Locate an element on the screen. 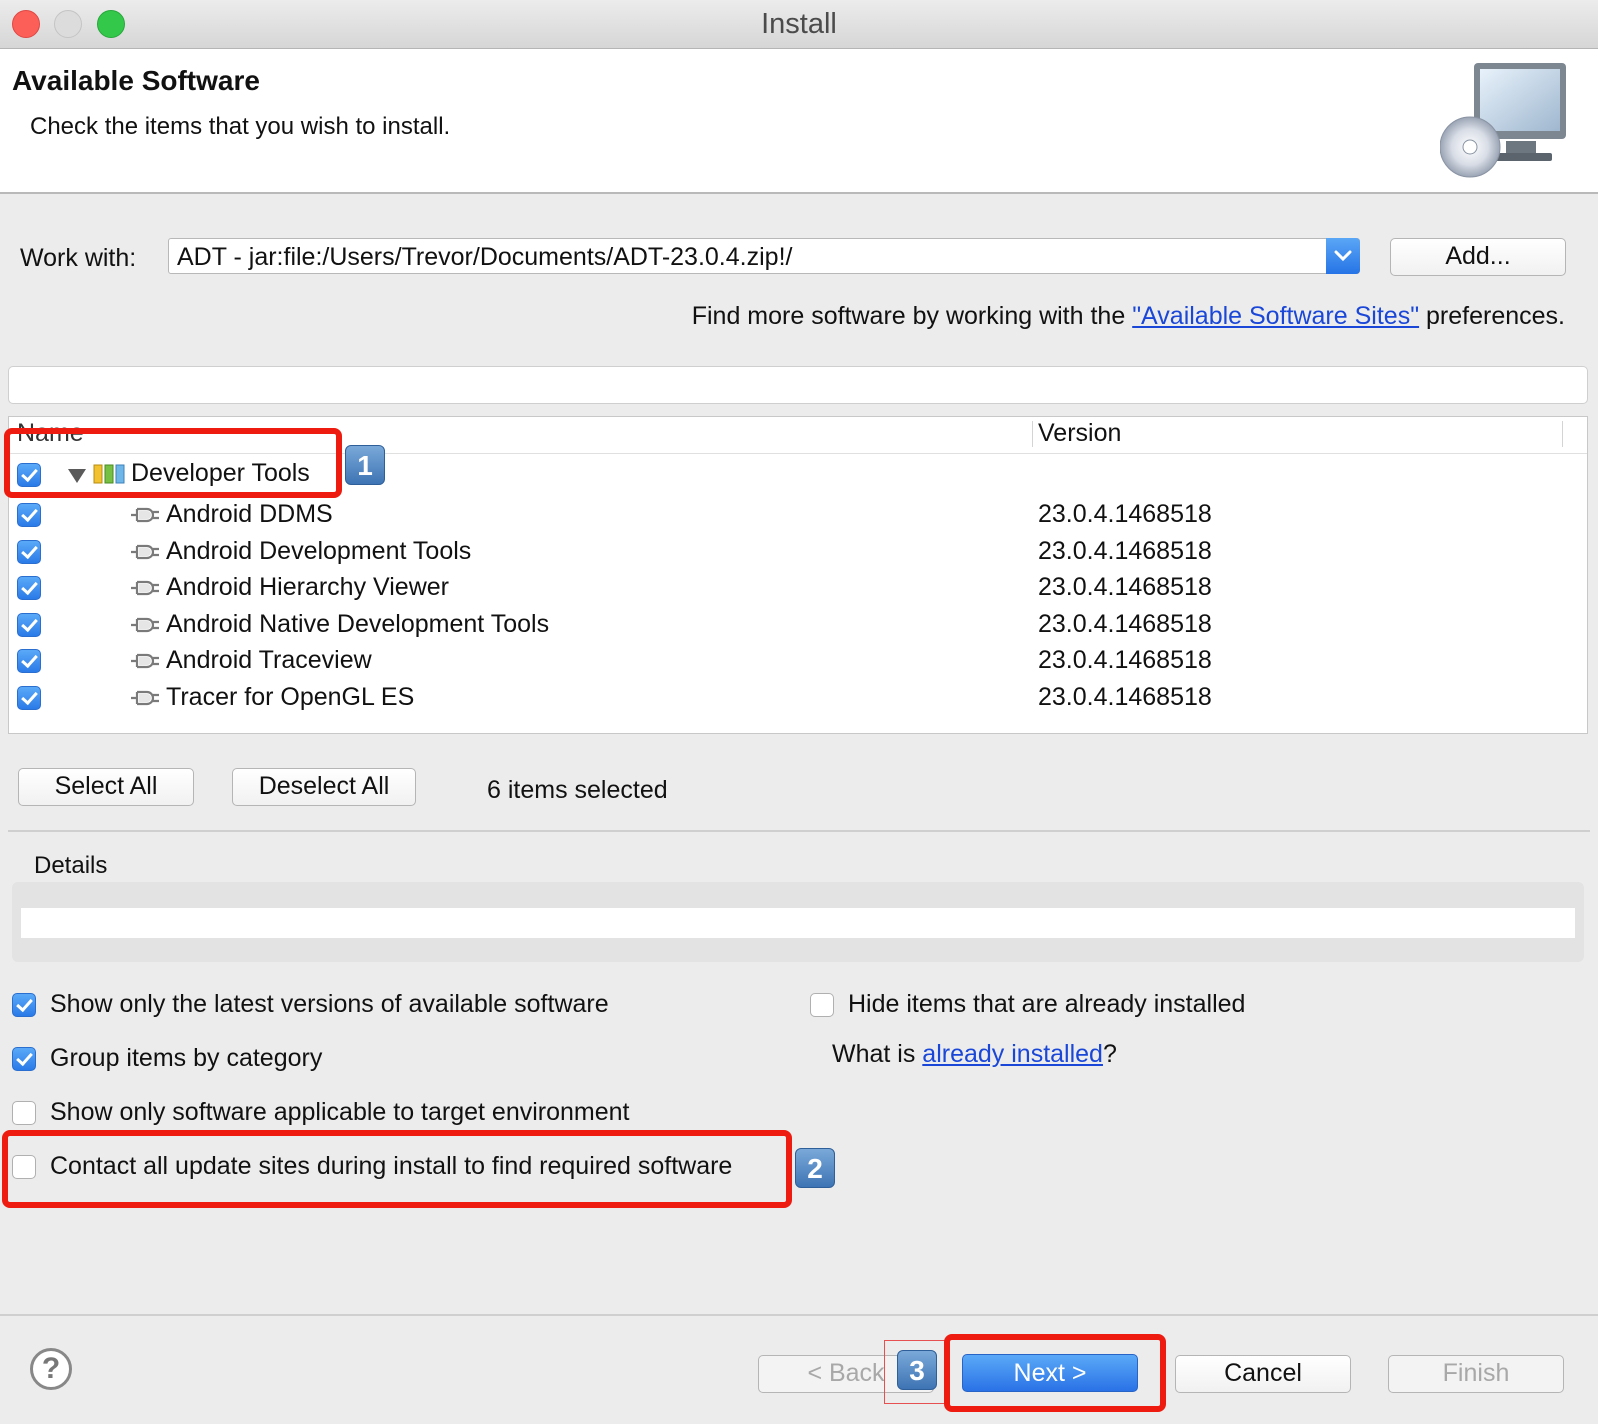 This screenshot has height=1424, width=1598. what-is-installed-text: What is already installed? is located at coordinates (974, 1054).